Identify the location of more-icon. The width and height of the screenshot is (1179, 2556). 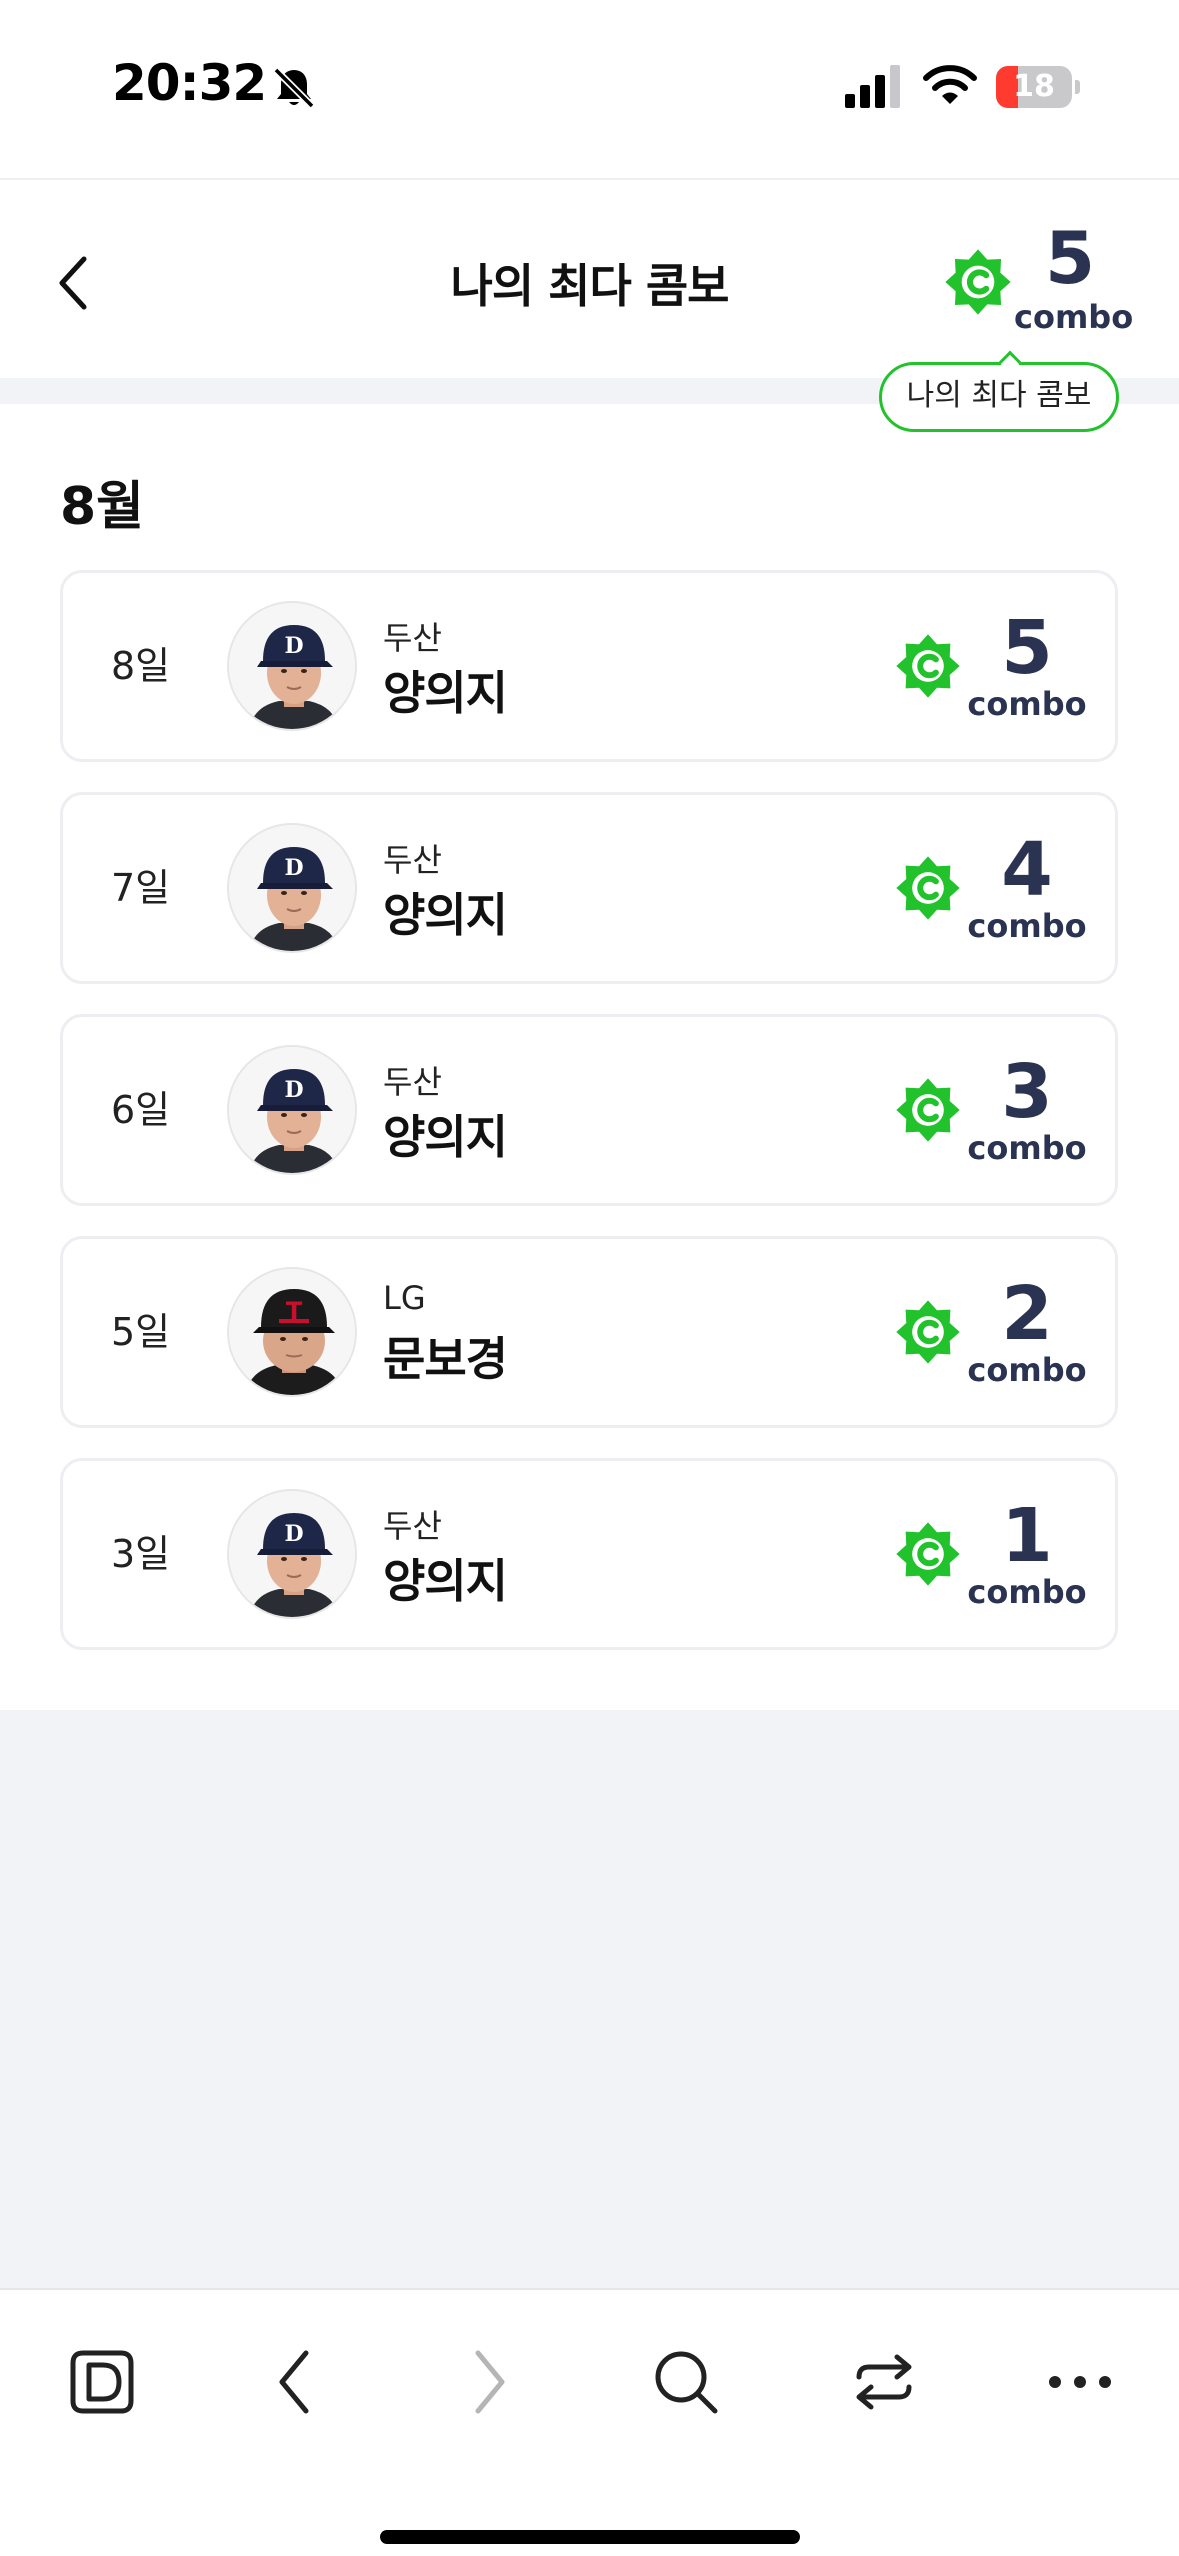
(1080, 2382).